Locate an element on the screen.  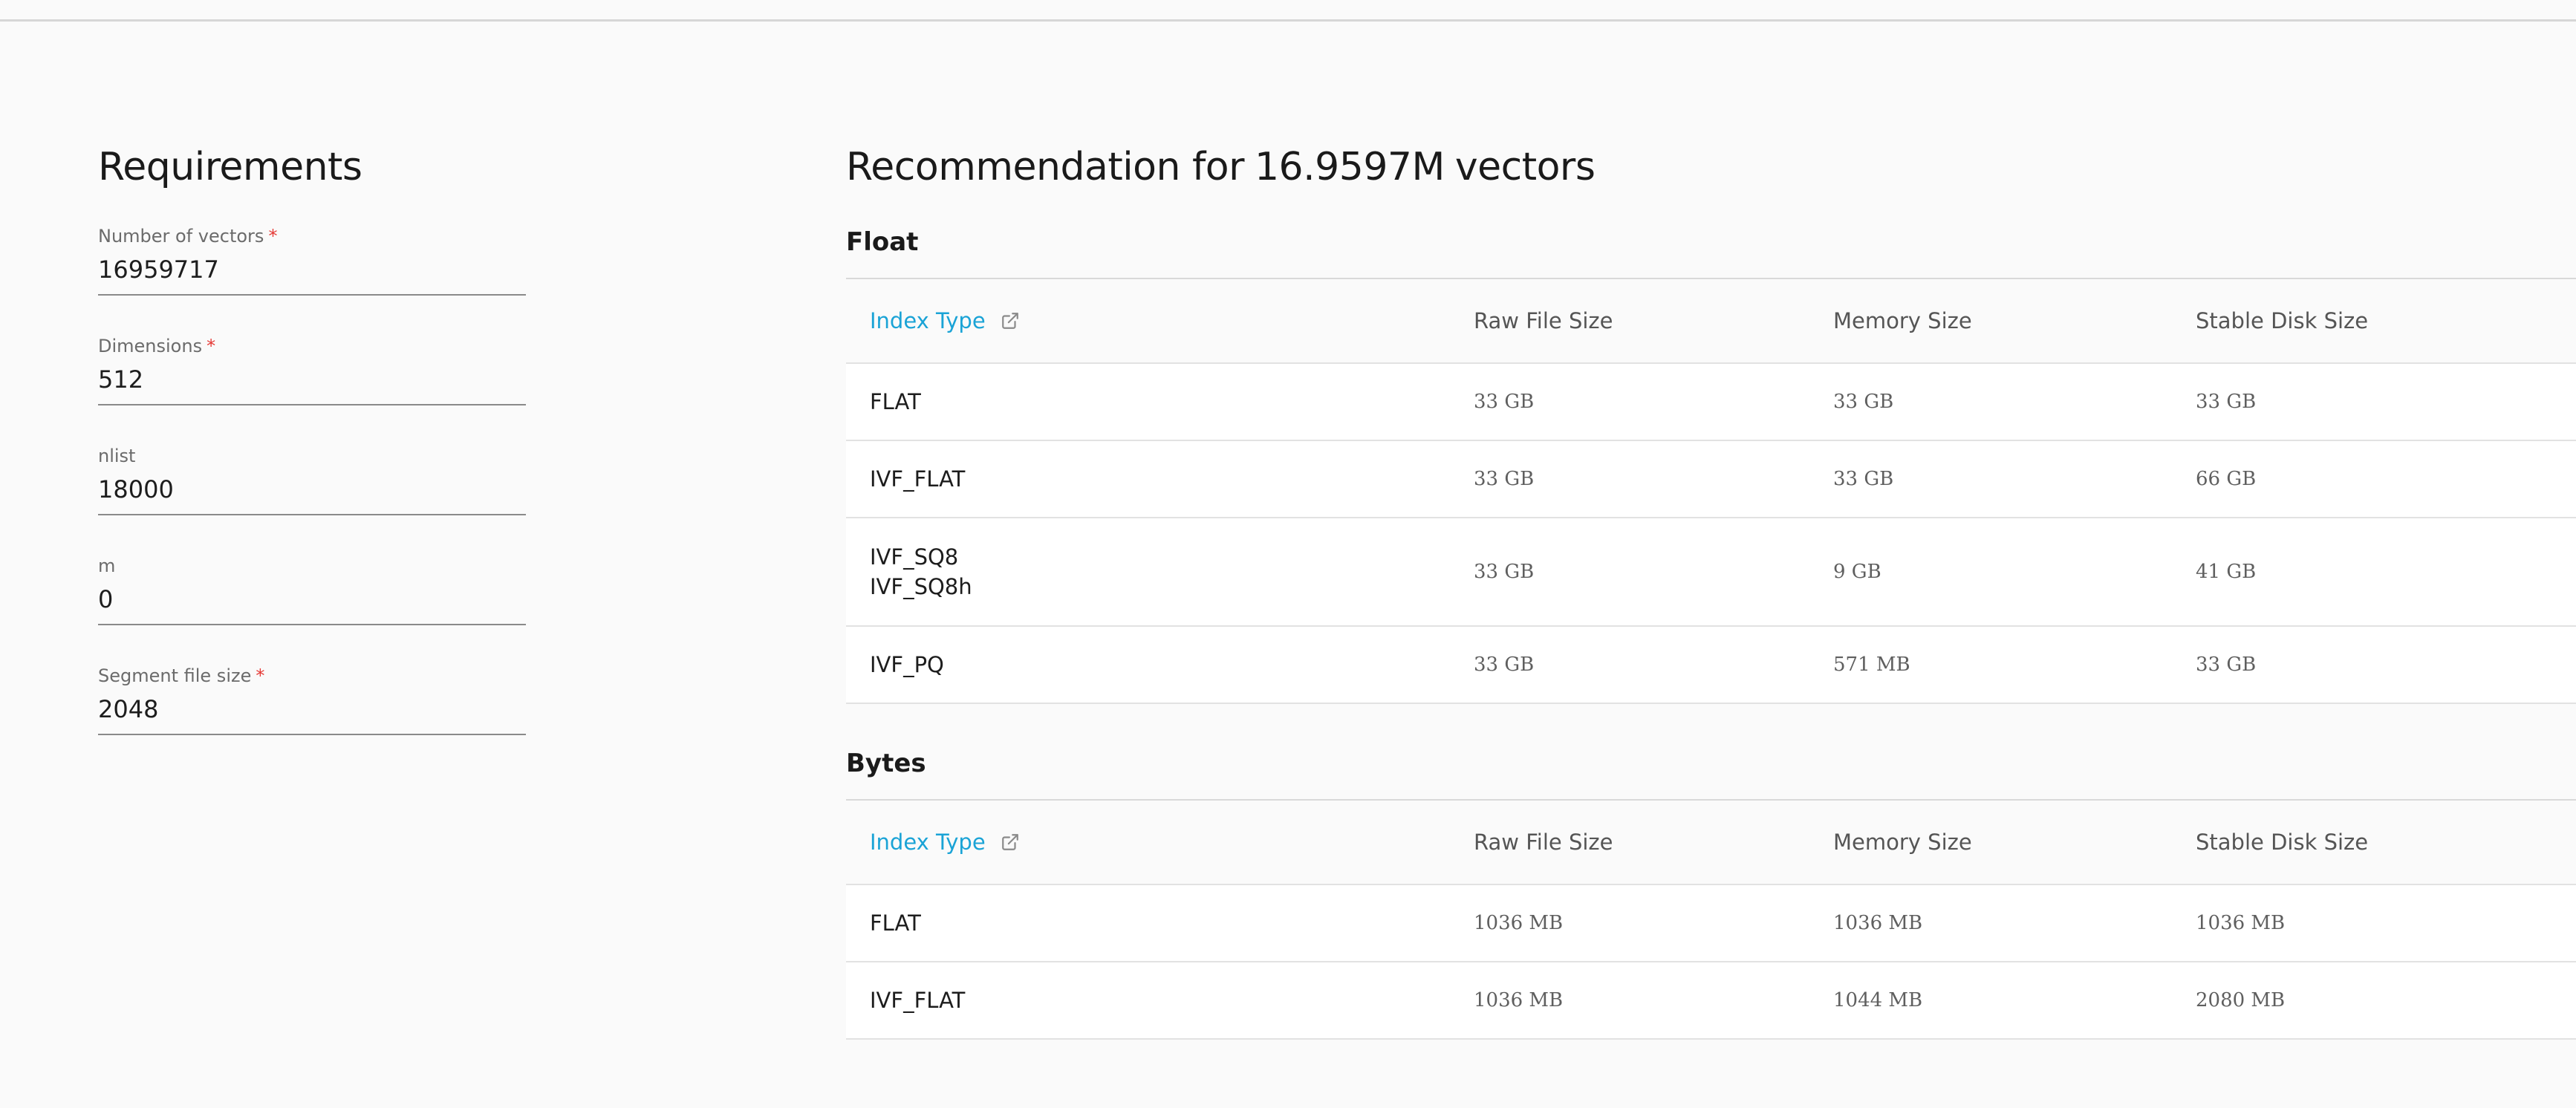
recommendation-title: Recommendation for 16.9597M vectors is located at coordinates (1221, 167).